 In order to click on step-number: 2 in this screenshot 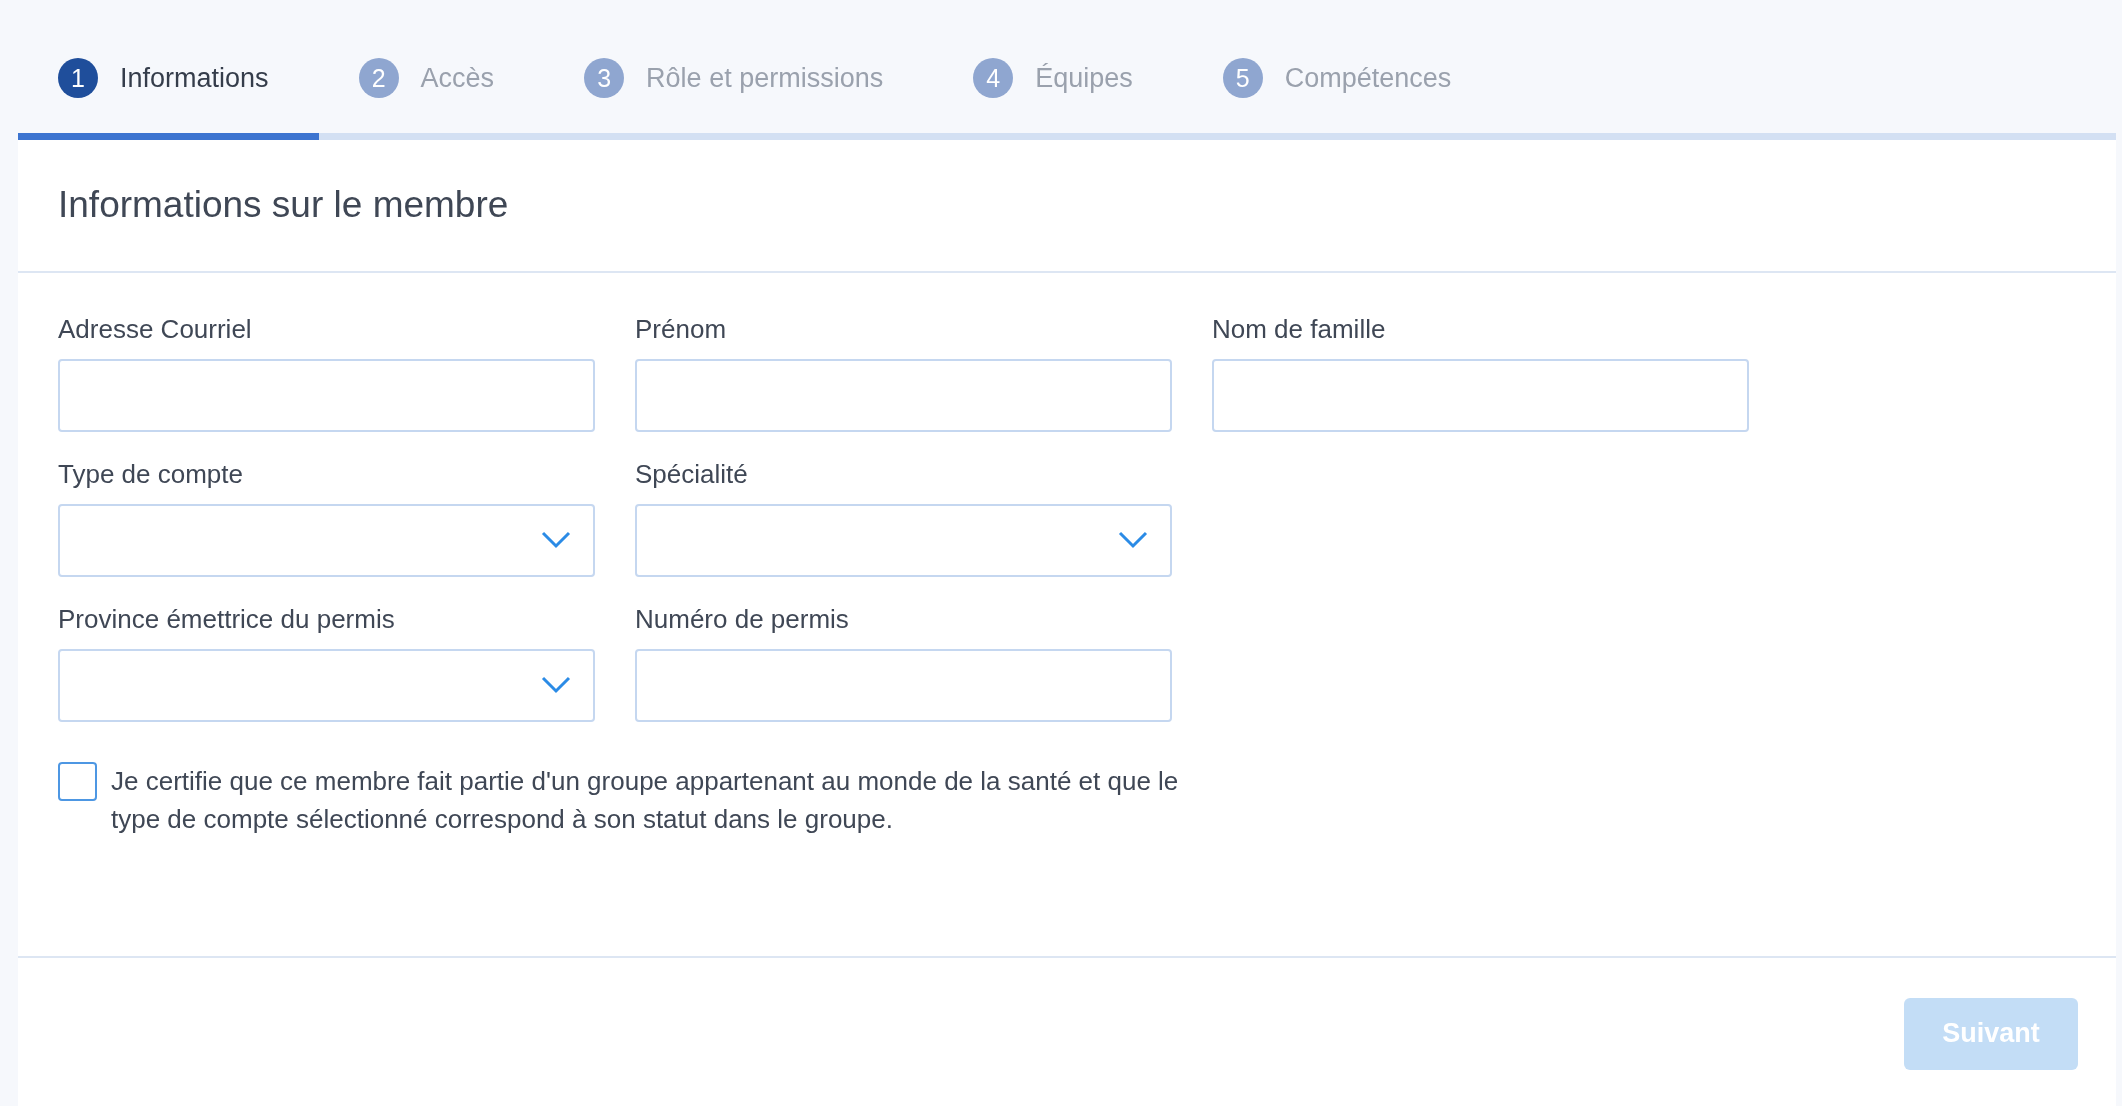, I will do `click(378, 78)`.